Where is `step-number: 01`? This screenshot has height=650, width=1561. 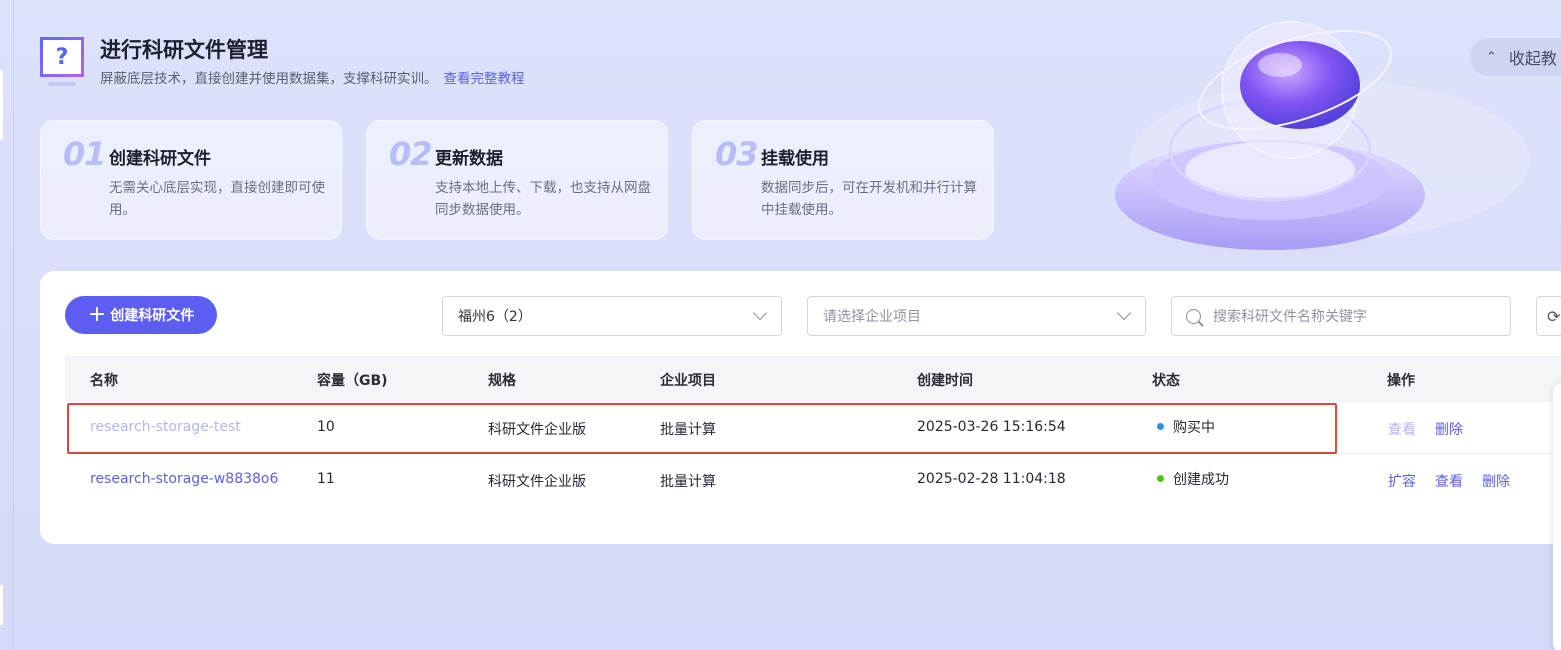
step-number: 01 is located at coordinates (85, 154).